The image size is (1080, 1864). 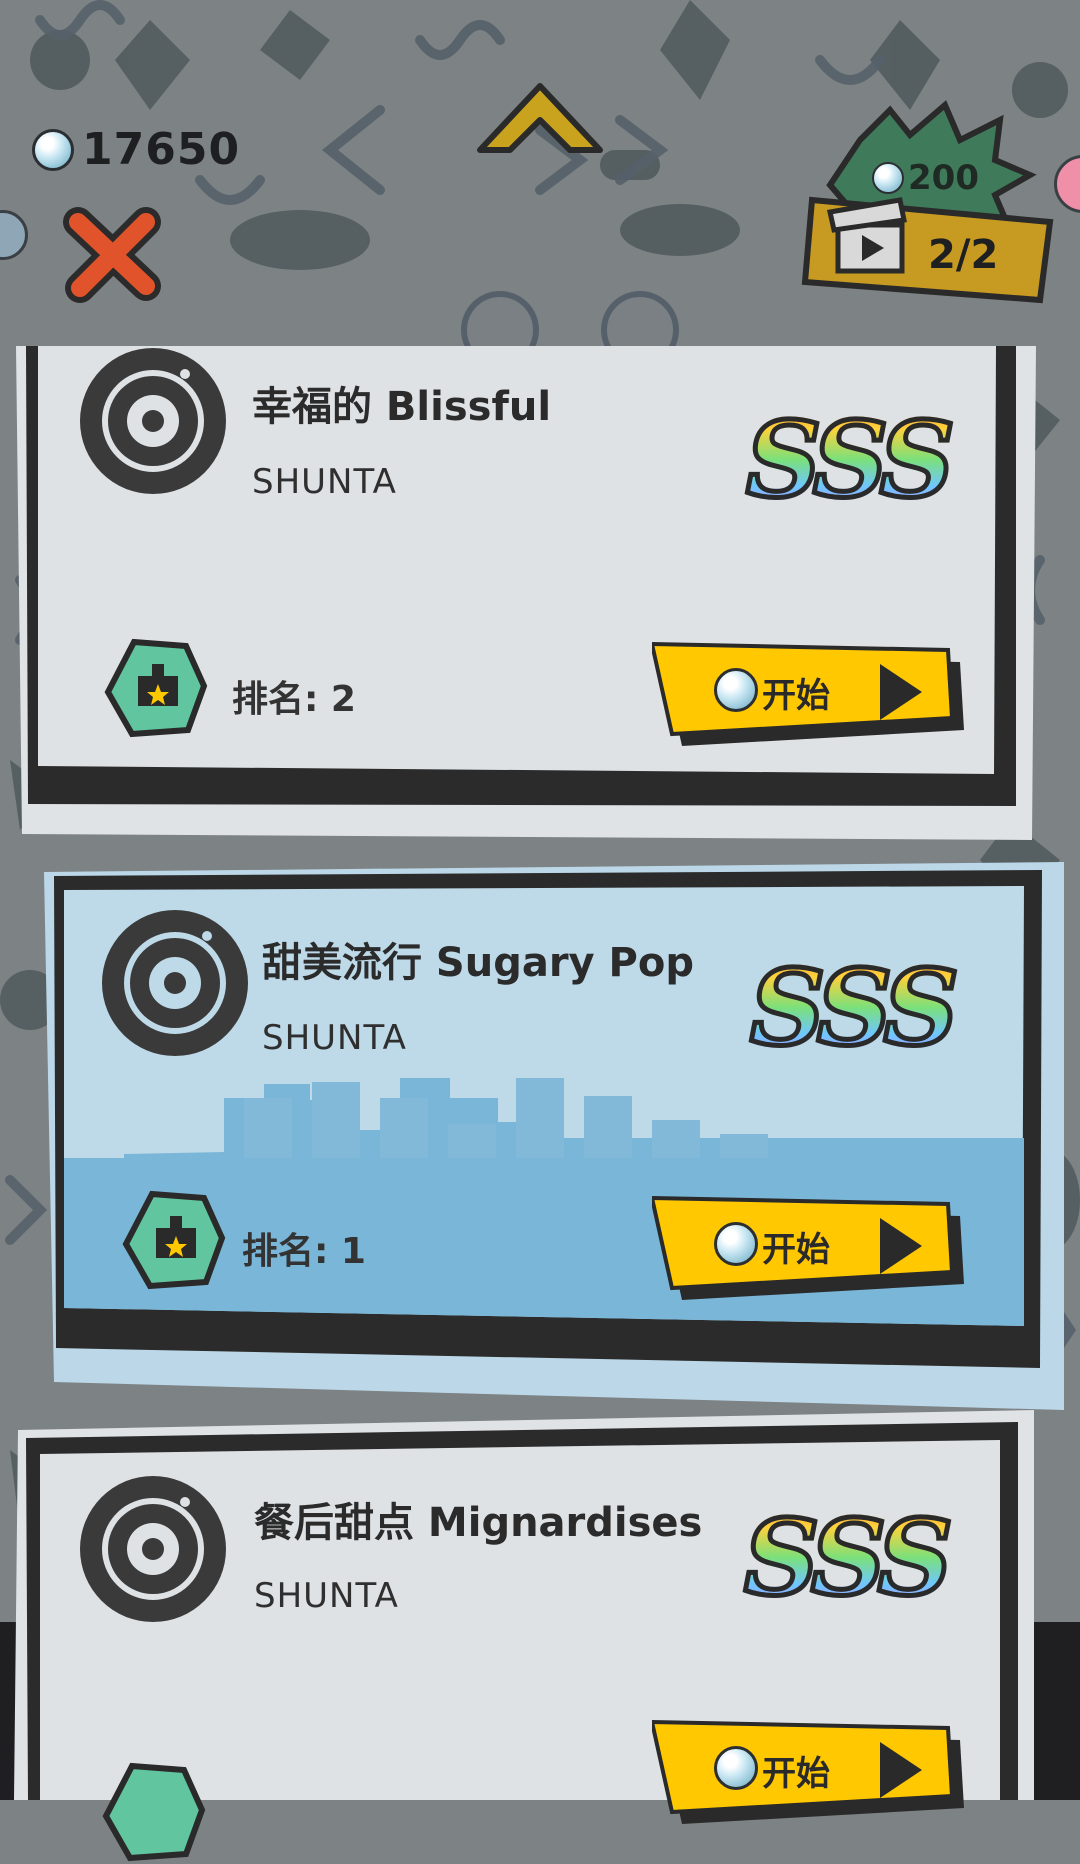 I want to click on rank-label: 排名: 1, so click(x=304, y=1251).